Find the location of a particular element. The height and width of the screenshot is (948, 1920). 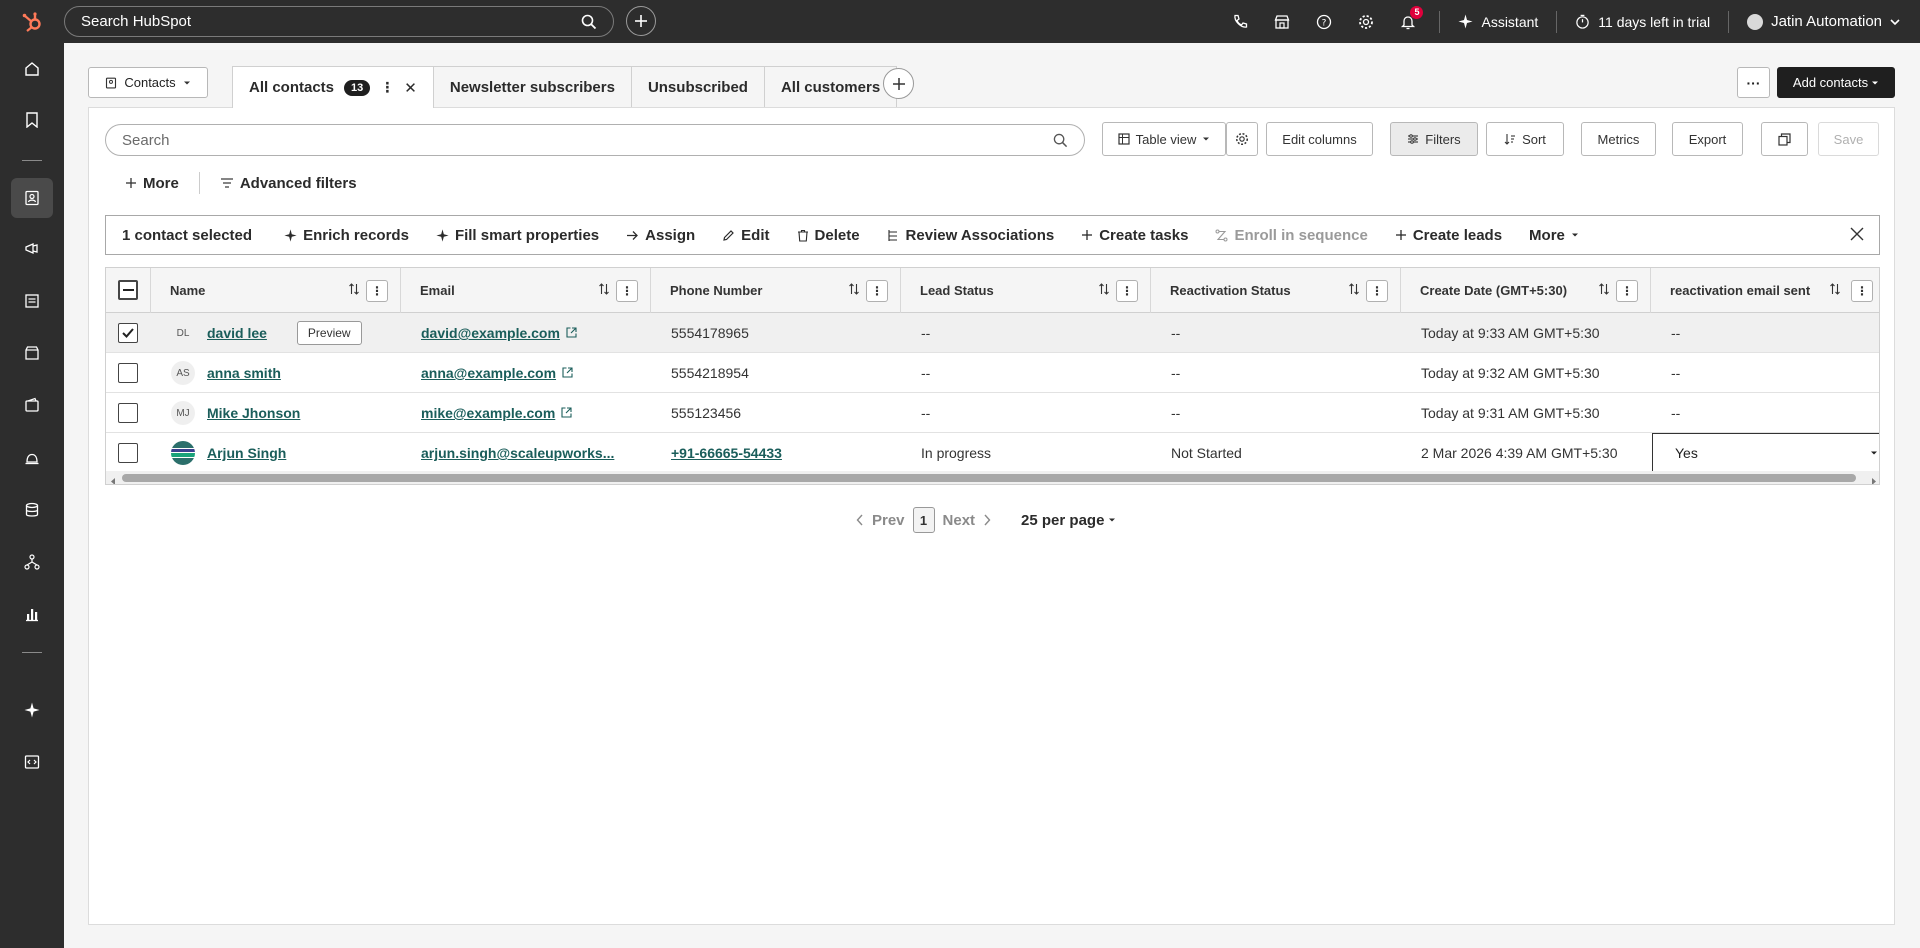

duplicate-view-button is located at coordinates (1784, 139).